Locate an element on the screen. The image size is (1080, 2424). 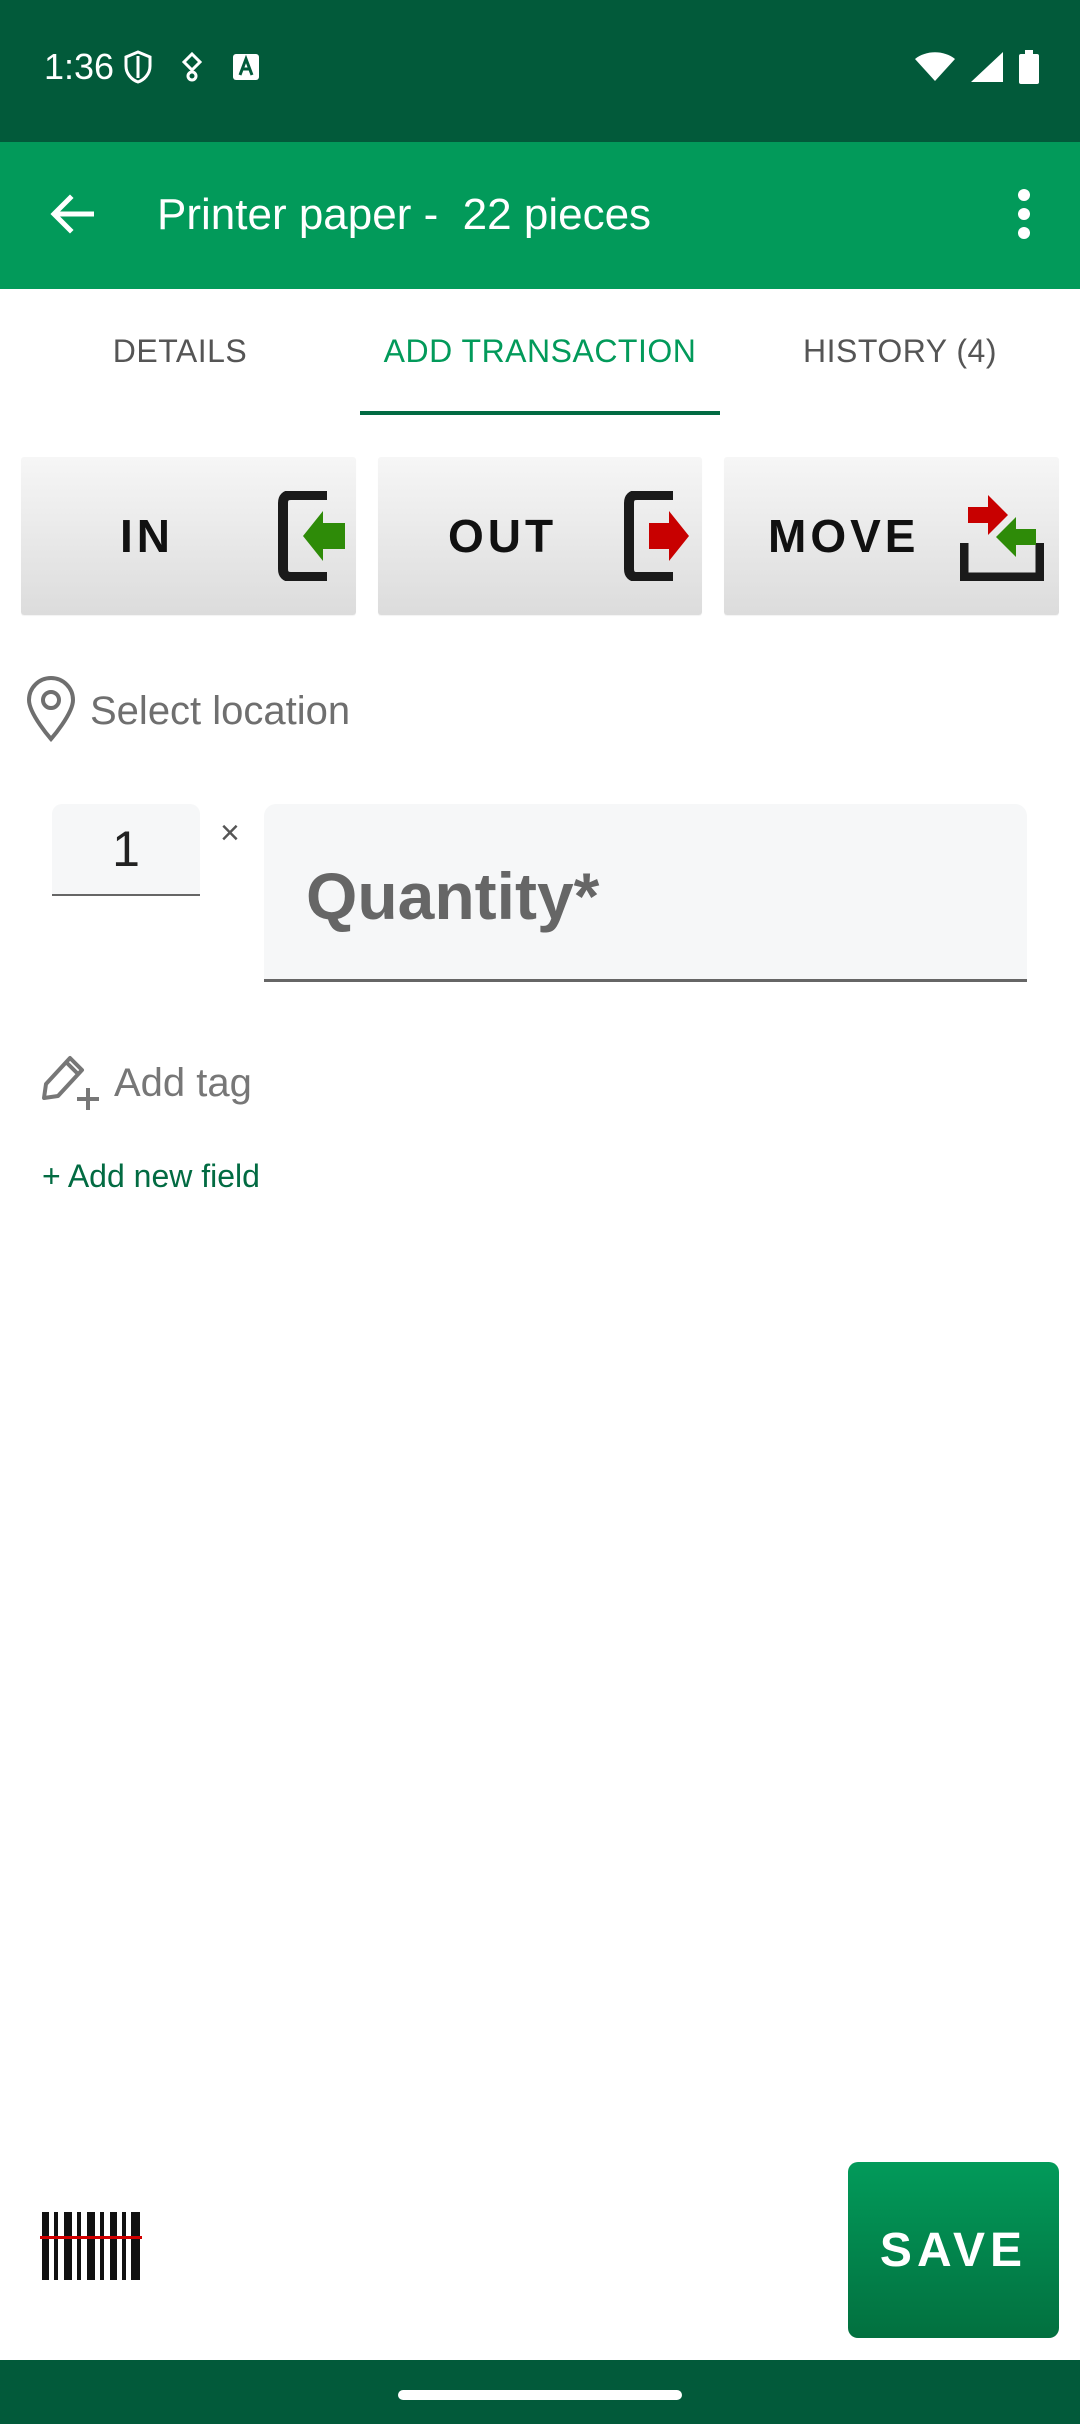
cell-signal-icon is located at coordinates (987, 69).